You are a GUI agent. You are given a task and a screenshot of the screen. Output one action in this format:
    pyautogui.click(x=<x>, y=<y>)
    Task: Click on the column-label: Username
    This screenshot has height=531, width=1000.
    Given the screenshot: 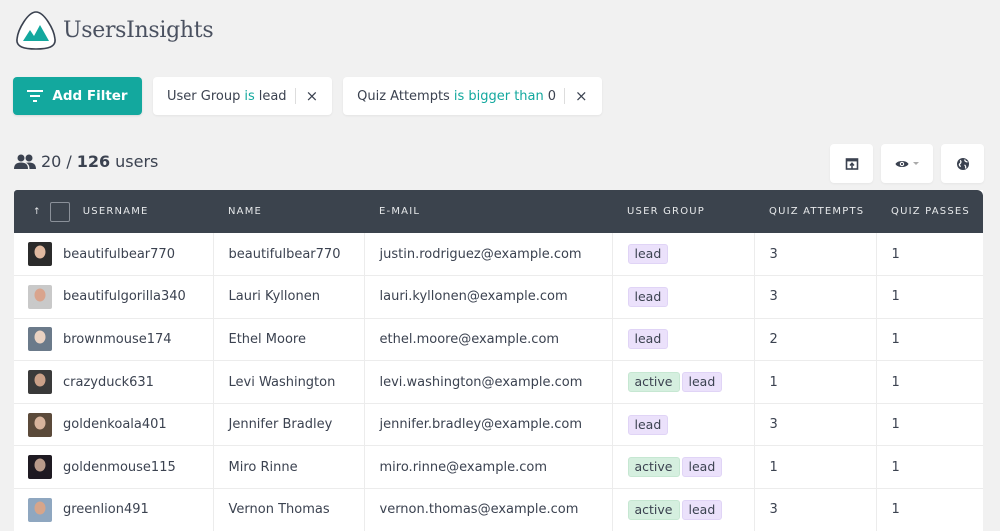 What is the action you would take?
    pyautogui.click(x=115, y=211)
    